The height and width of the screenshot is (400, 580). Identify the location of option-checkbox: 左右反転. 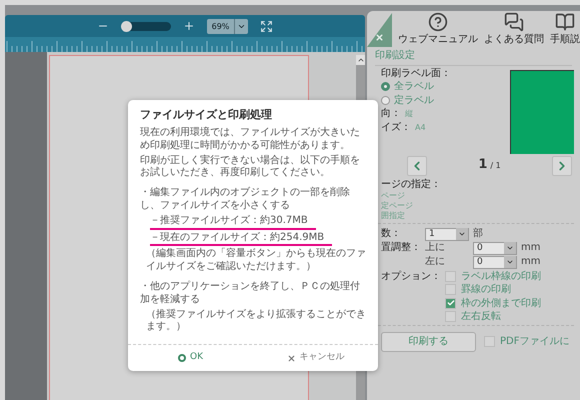
(493, 317).